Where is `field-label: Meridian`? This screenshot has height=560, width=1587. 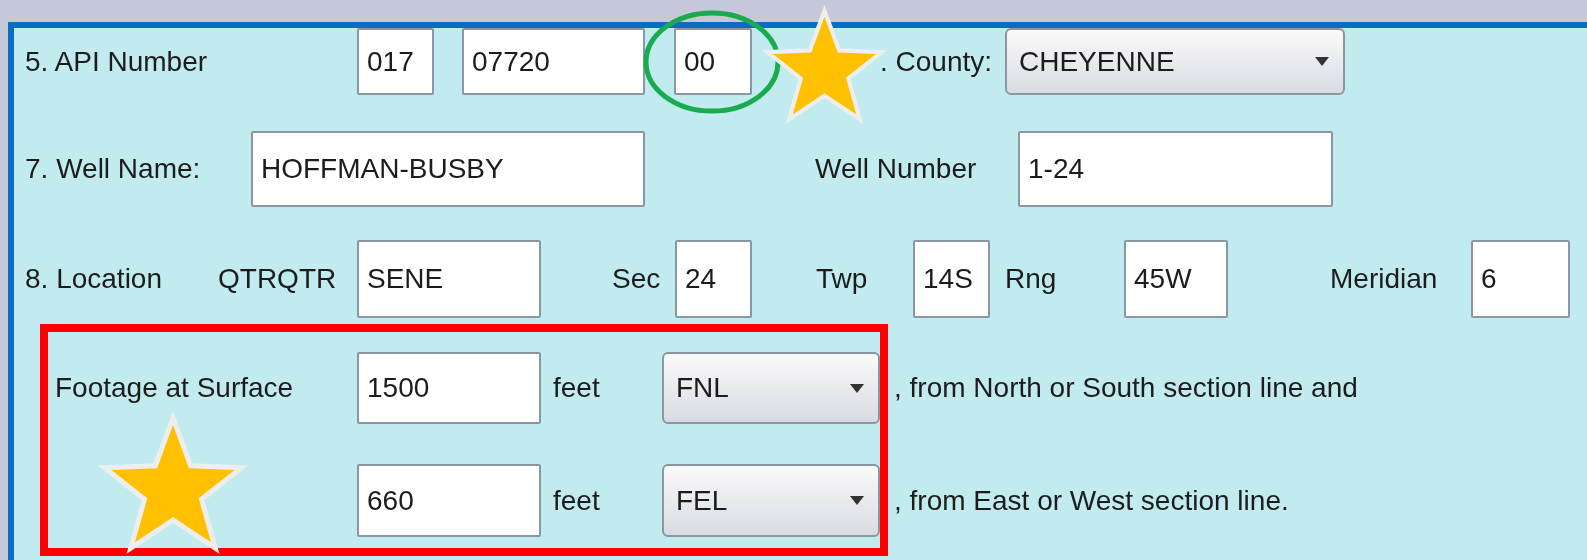
field-label: Meridian is located at coordinates (1384, 279).